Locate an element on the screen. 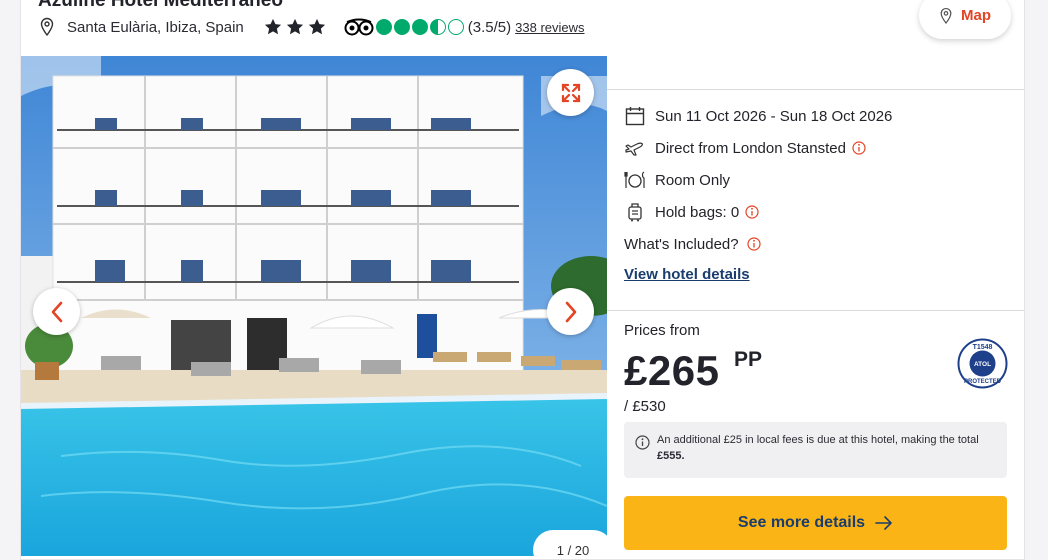 The width and height of the screenshot is (1048, 560). per-person-label: PP is located at coordinates (748, 359).